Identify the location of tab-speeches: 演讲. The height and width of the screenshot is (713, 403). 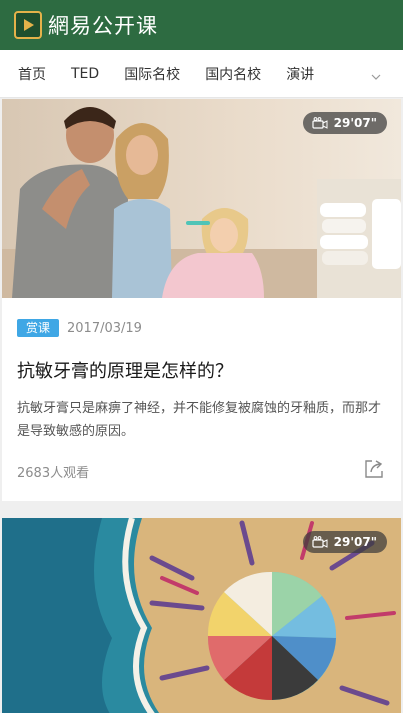
(300, 74).